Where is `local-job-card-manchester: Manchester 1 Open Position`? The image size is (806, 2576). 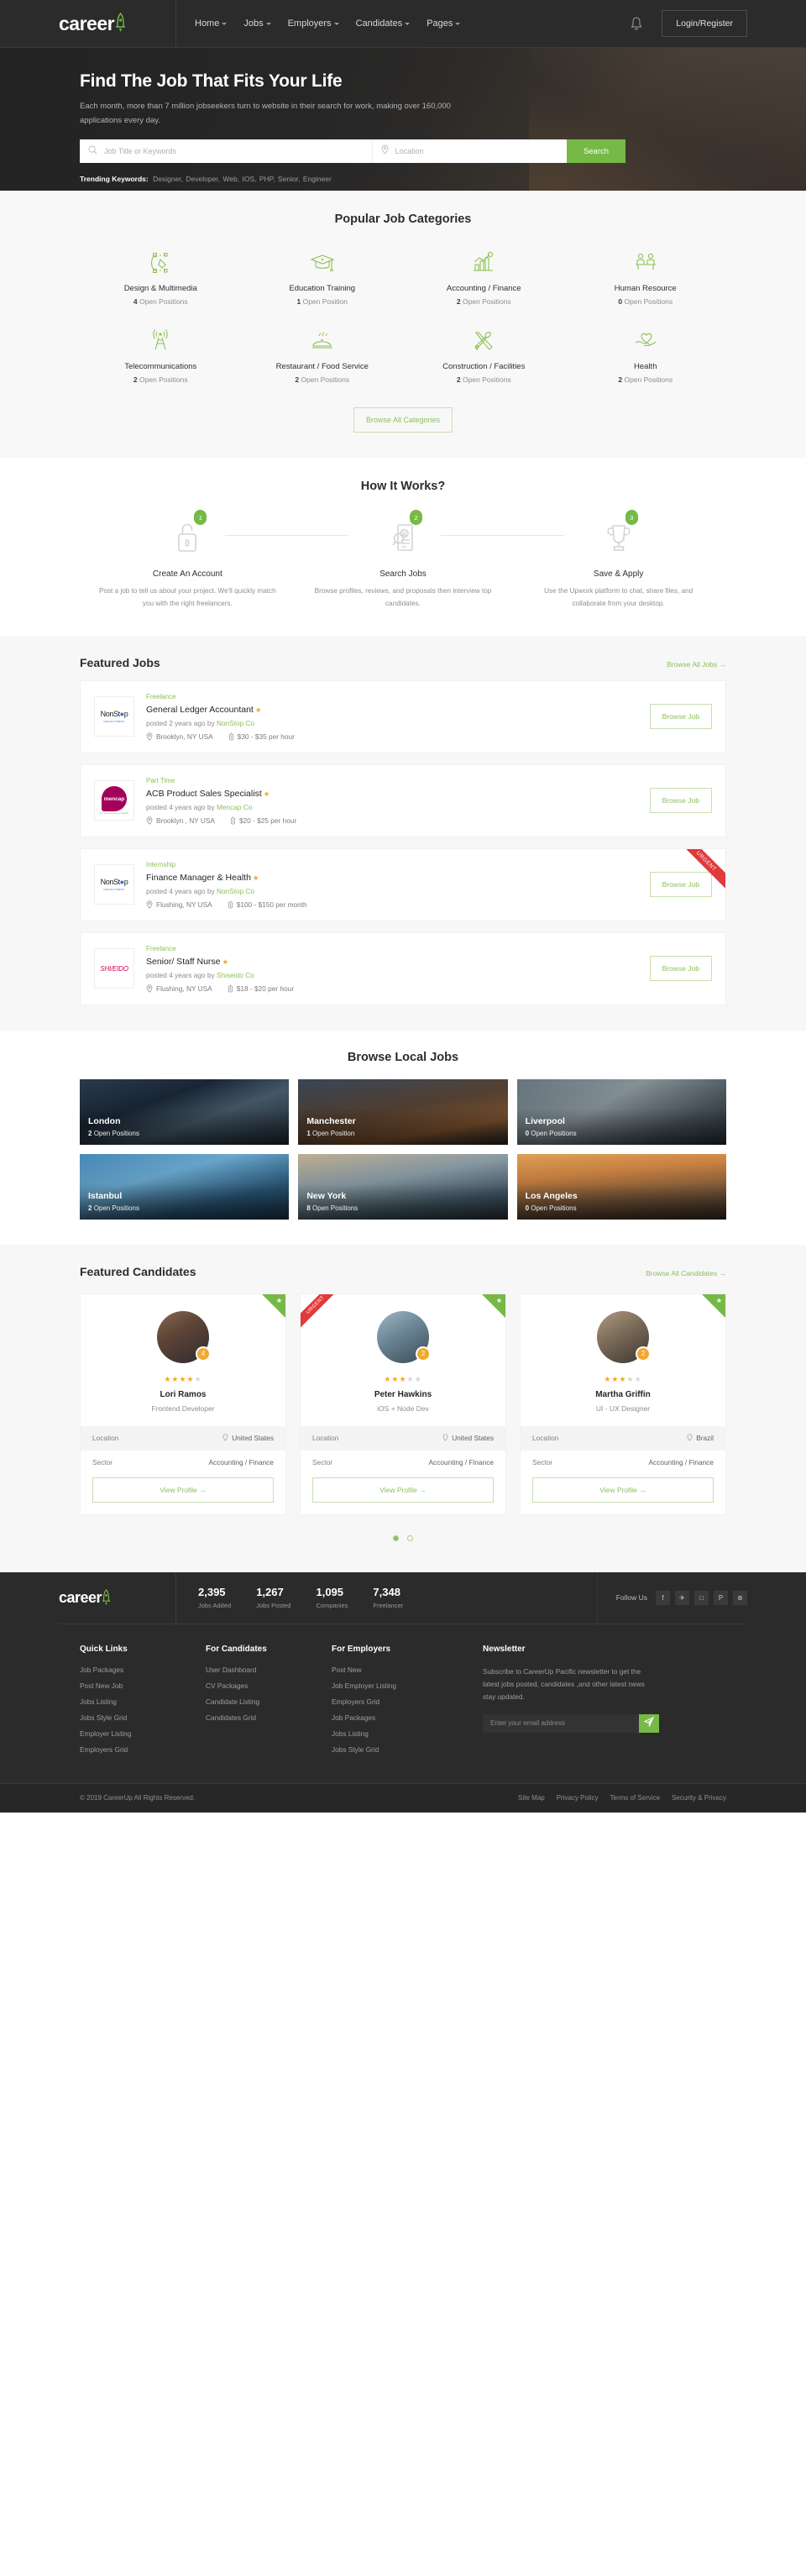
local-job-card-manchester: Manchester 1 Open Position is located at coordinates (403, 1111).